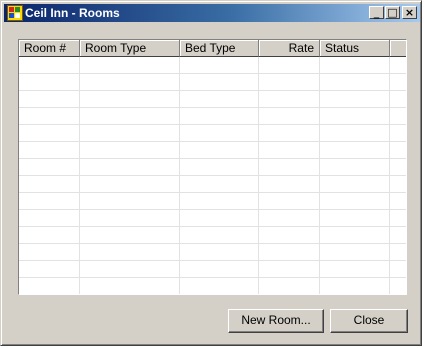 This screenshot has width=424, height=348. I want to click on minimize-button: _, so click(376, 12).